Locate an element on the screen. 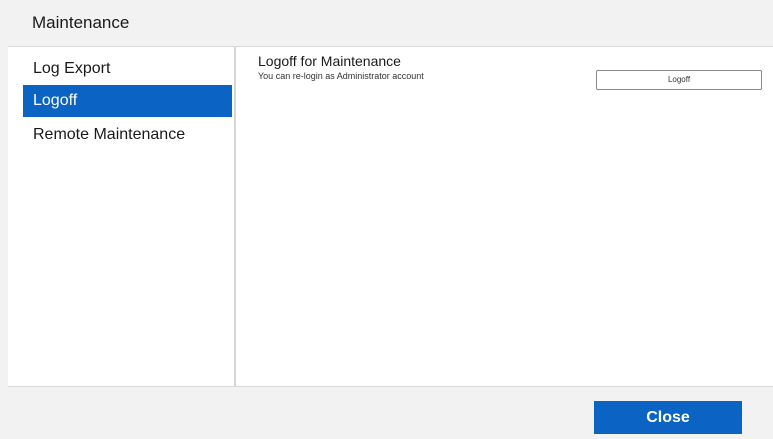 The height and width of the screenshot is (439, 773). dialog-title: Maintenance is located at coordinates (81, 22).